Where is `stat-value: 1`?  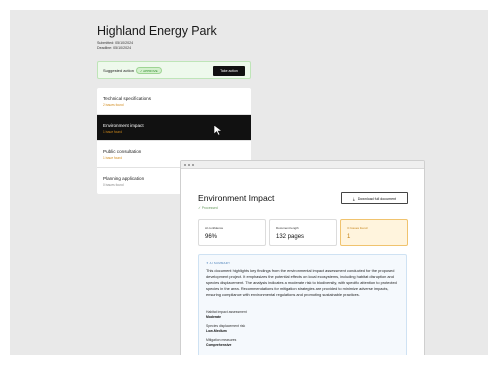 stat-value: 1 is located at coordinates (349, 237).